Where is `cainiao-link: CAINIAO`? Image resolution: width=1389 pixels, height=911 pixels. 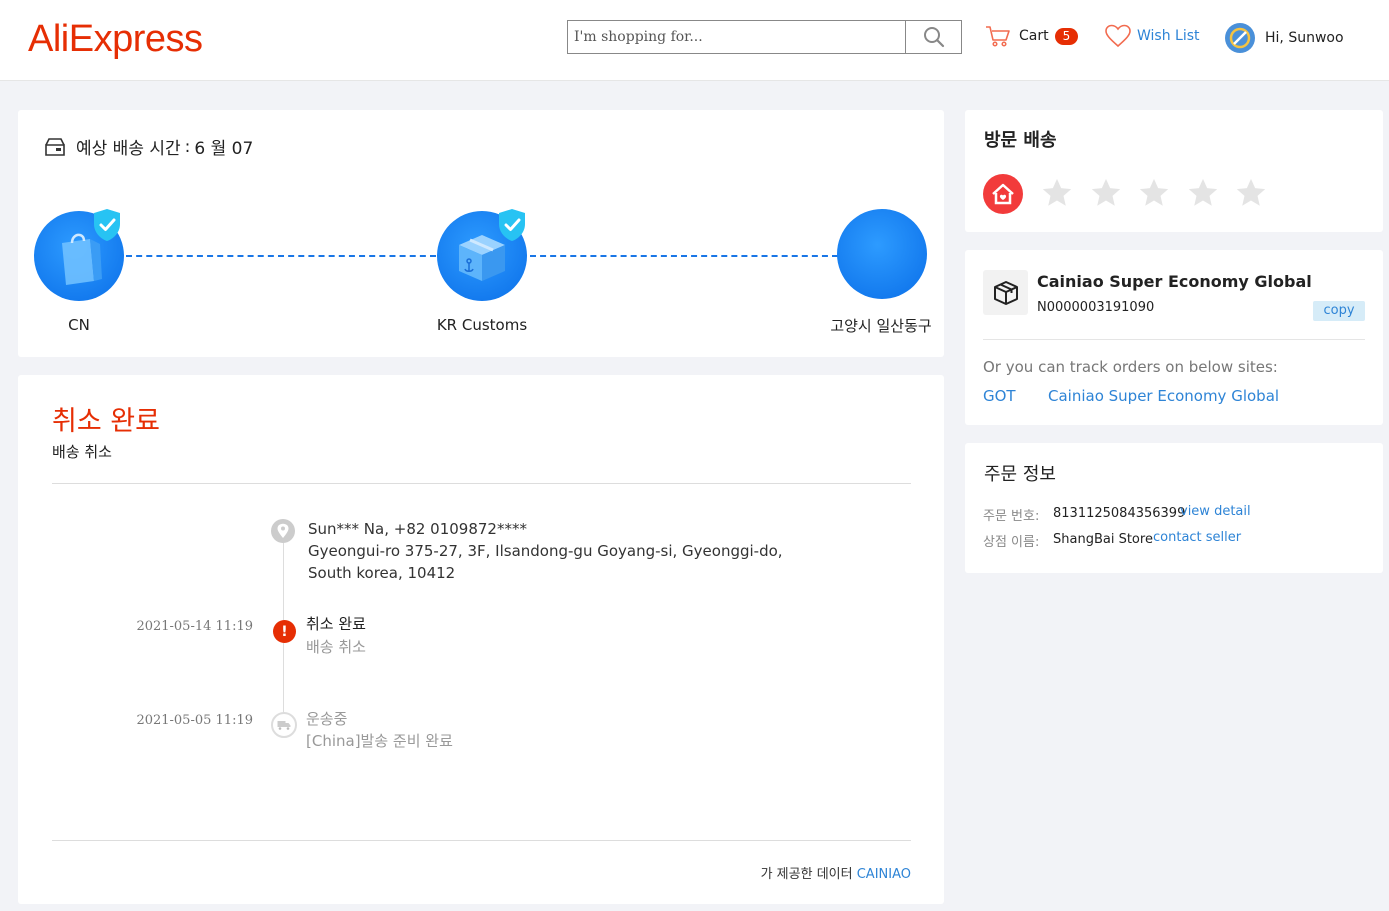 cainiao-link: CAINIAO is located at coordinates (884, 874).